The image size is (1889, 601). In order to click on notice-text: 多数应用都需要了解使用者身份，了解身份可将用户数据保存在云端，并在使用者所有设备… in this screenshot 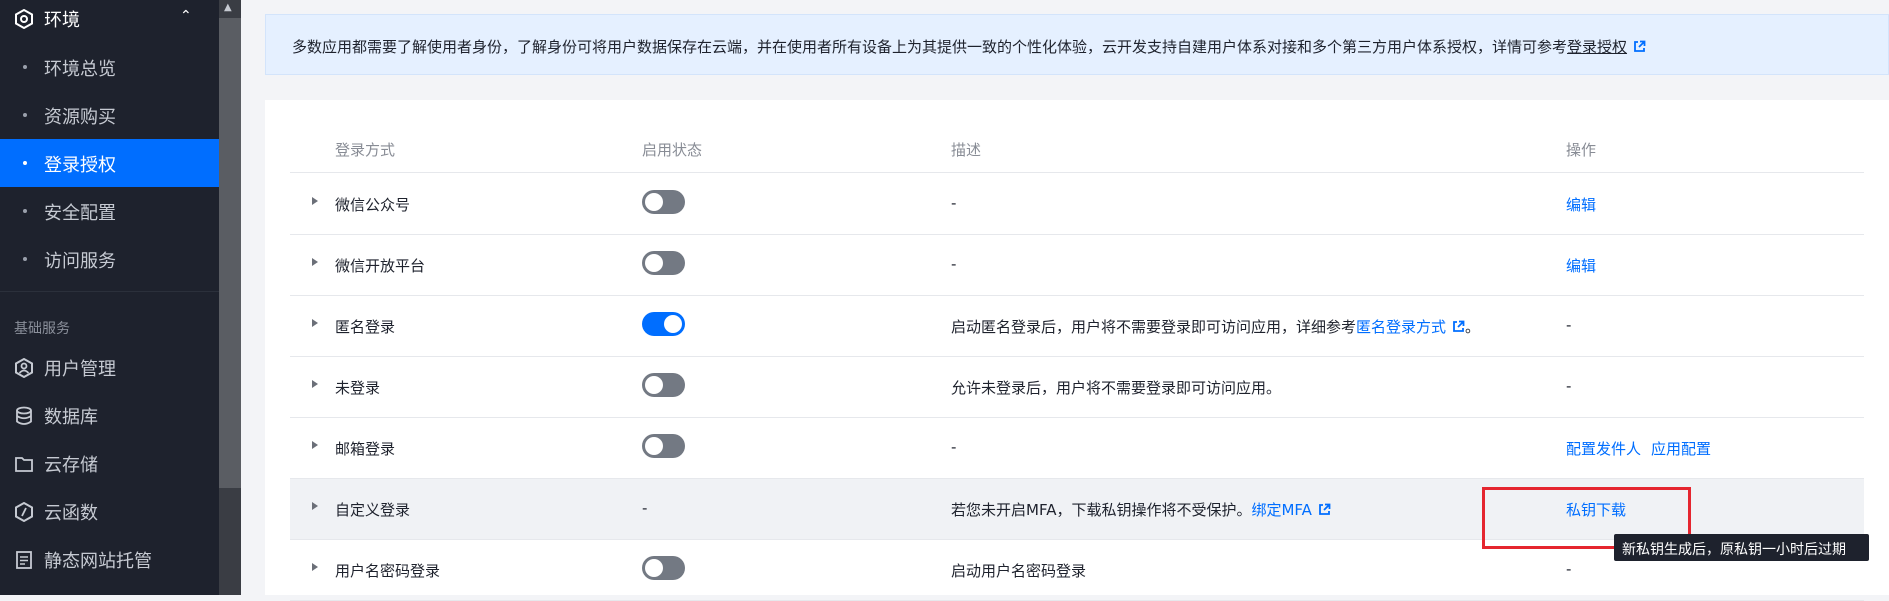, I will do `click(930, 47)`.